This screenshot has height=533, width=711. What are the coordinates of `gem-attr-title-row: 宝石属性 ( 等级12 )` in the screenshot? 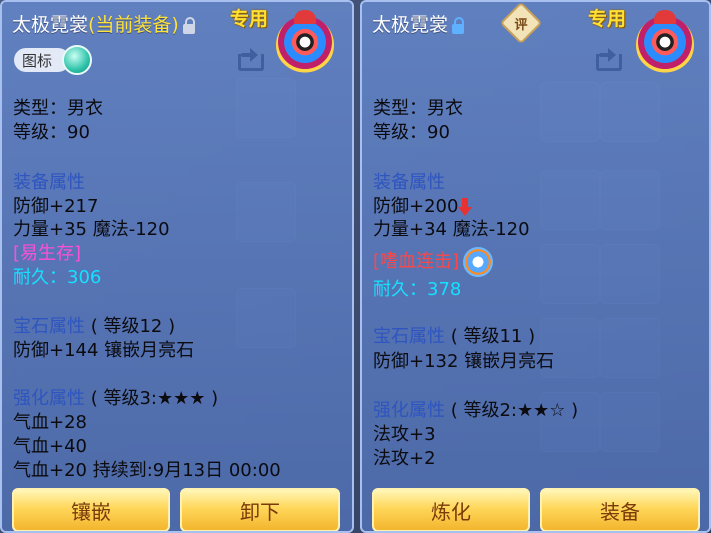 It's located at (94, 325).